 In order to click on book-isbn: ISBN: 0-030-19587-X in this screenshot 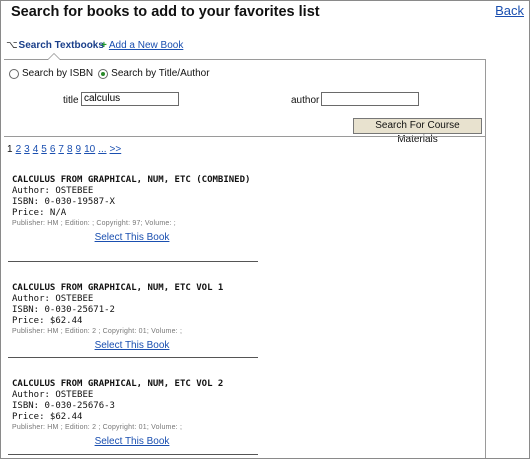, I will do `click(63, 202)`.